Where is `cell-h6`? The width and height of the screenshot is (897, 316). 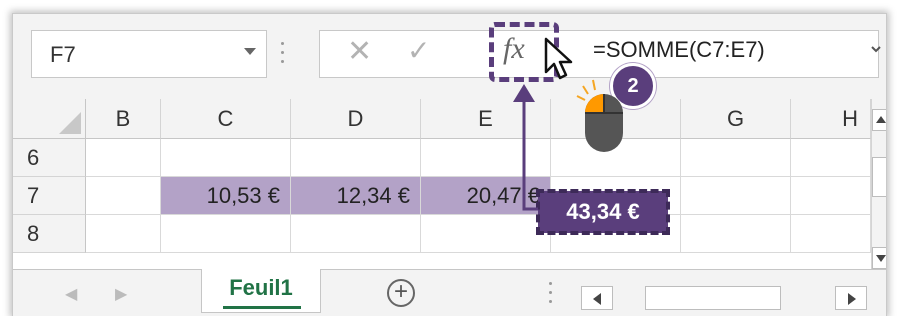 cell-h6 is located at coordinates (831, 158).